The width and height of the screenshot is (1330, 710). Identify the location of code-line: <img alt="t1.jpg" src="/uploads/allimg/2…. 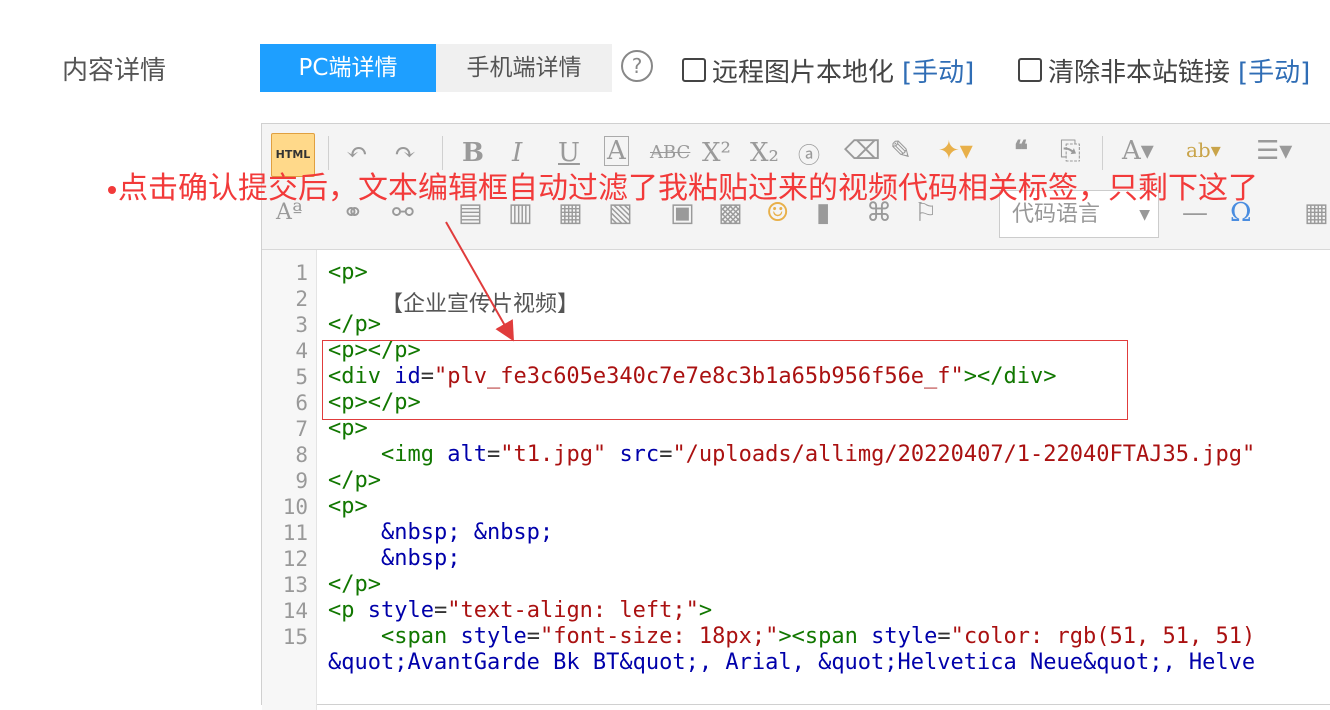
(818, 454).